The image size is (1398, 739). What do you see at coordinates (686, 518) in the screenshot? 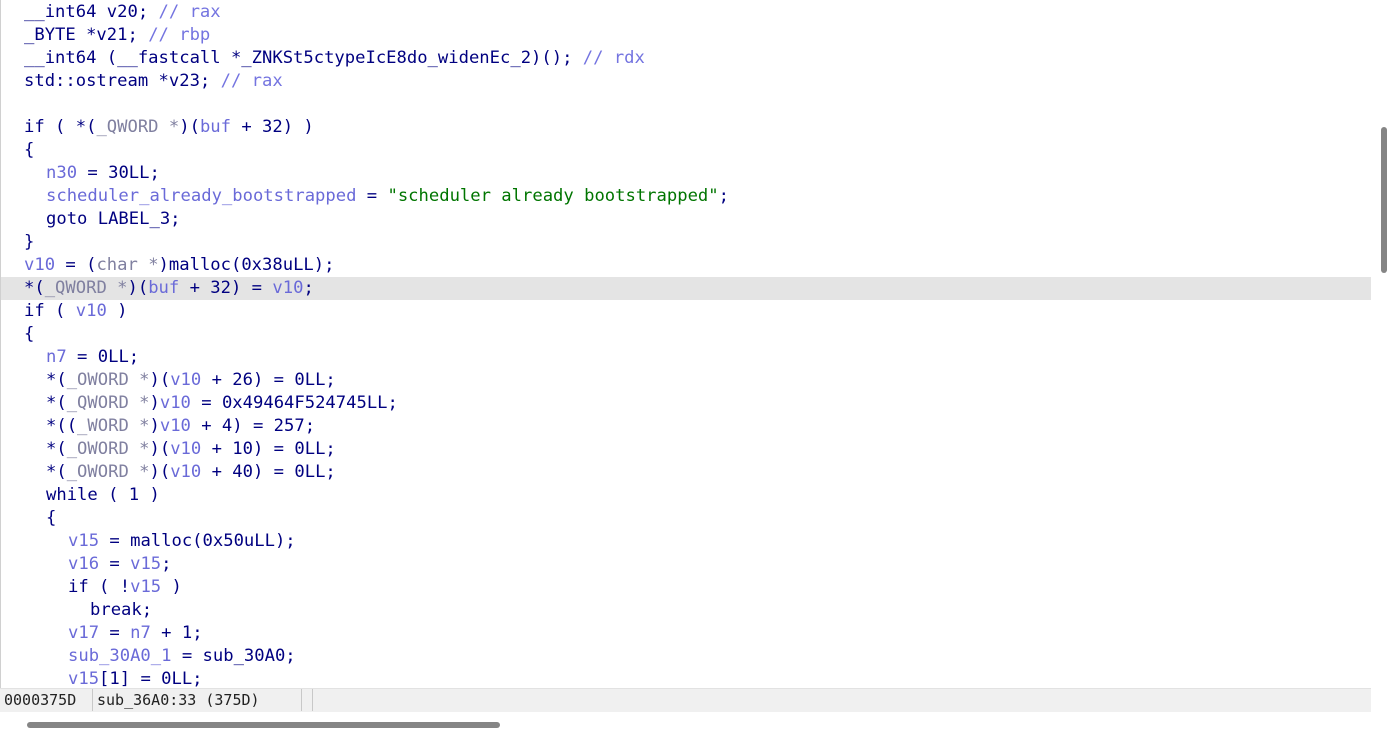
I see `code-line-23: {` at bounding box center [686, 518].